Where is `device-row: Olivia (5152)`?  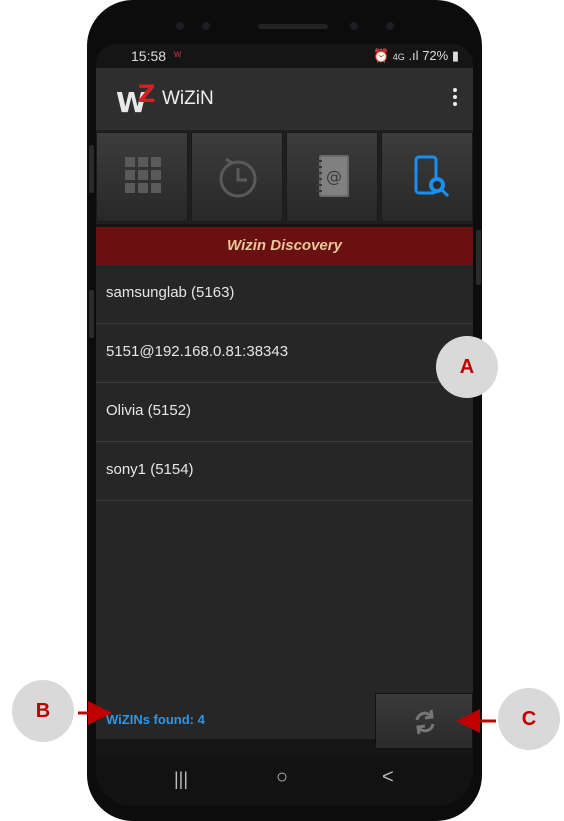
device-row: Olivia (5152) is located at coordinates (284, 412).